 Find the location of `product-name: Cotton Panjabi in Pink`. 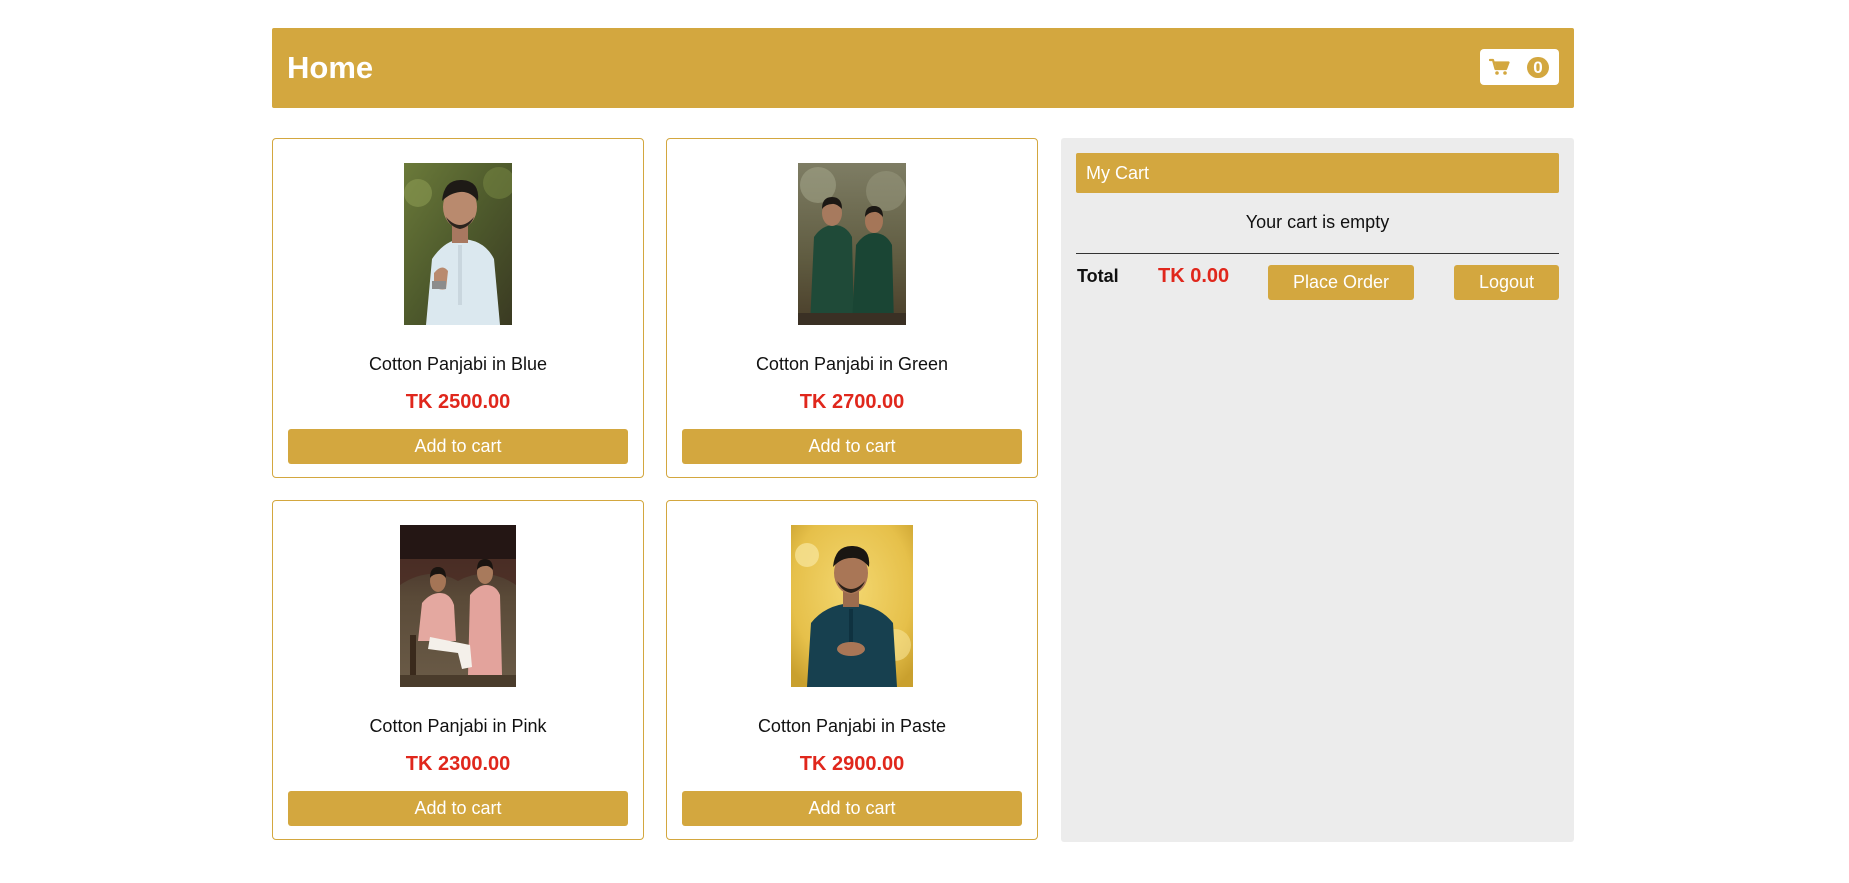

product-name: Cotton Panjabi in Pink is located at coordinates (458, 726).